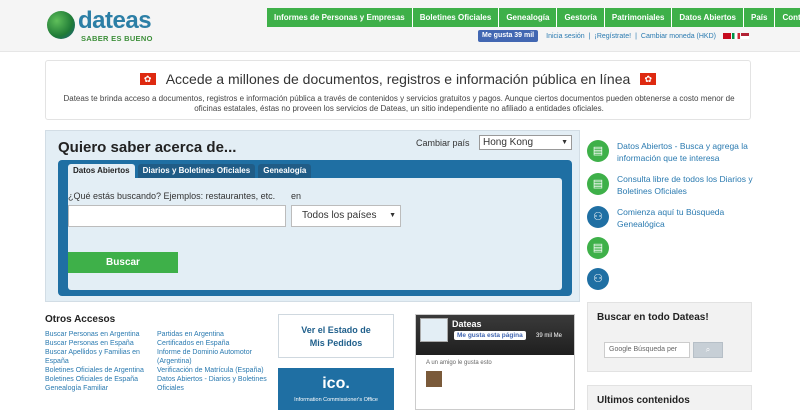 The height and width of the screenshot is (410, 800). I want to click on feature-tree-icon-row: ⚇, so click(672, 280).